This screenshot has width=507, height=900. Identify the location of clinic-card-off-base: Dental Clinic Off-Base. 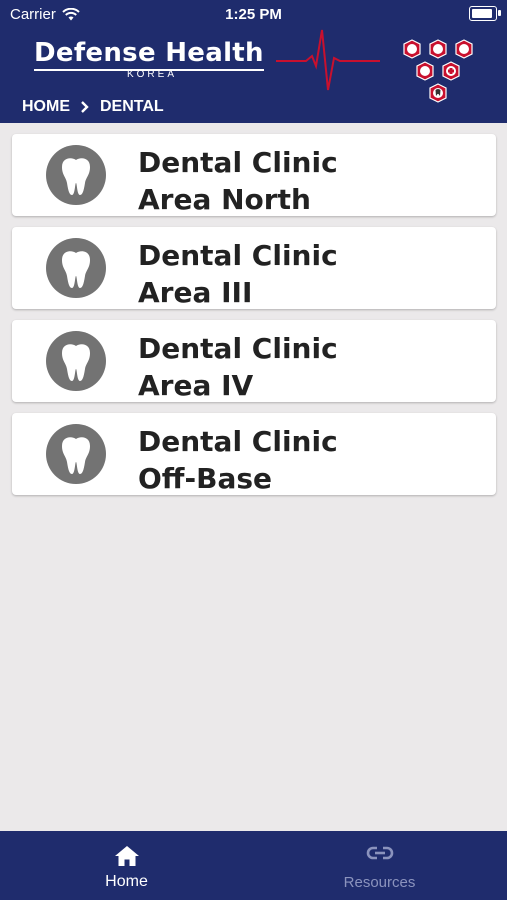
(254, 454).